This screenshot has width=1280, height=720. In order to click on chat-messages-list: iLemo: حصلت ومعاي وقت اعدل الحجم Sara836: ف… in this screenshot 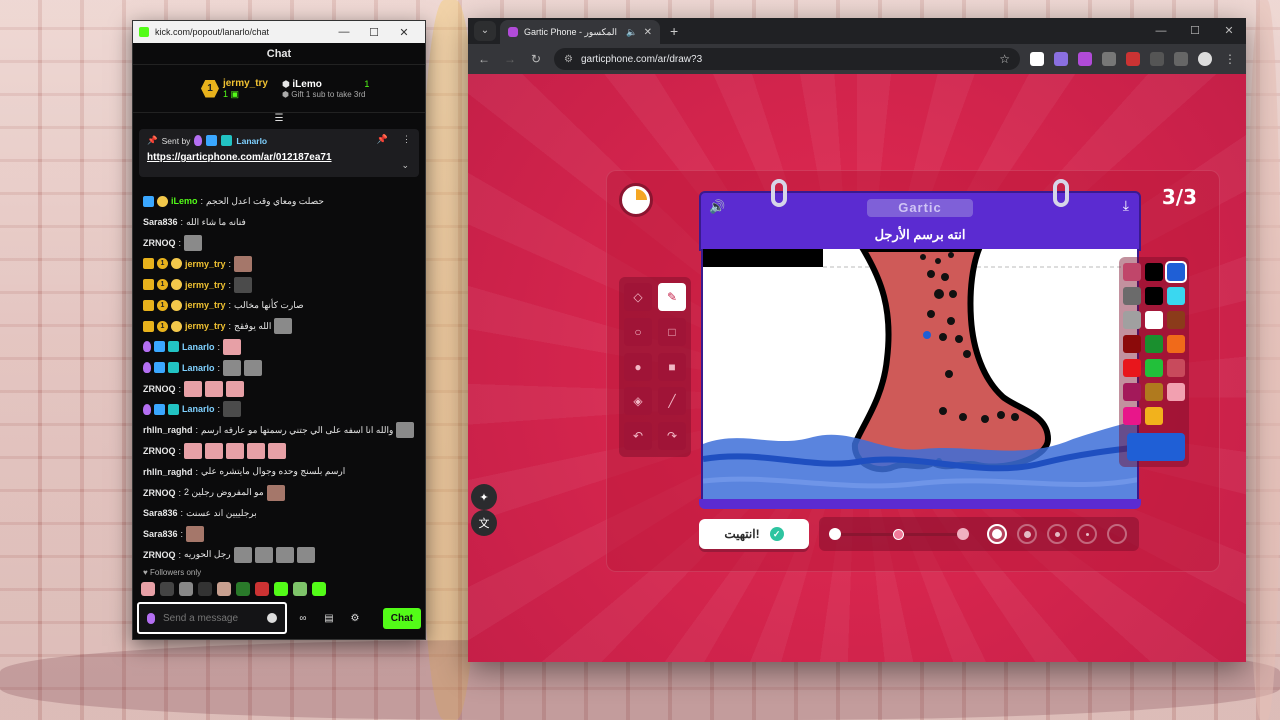, I will do `click(279, 377)`.